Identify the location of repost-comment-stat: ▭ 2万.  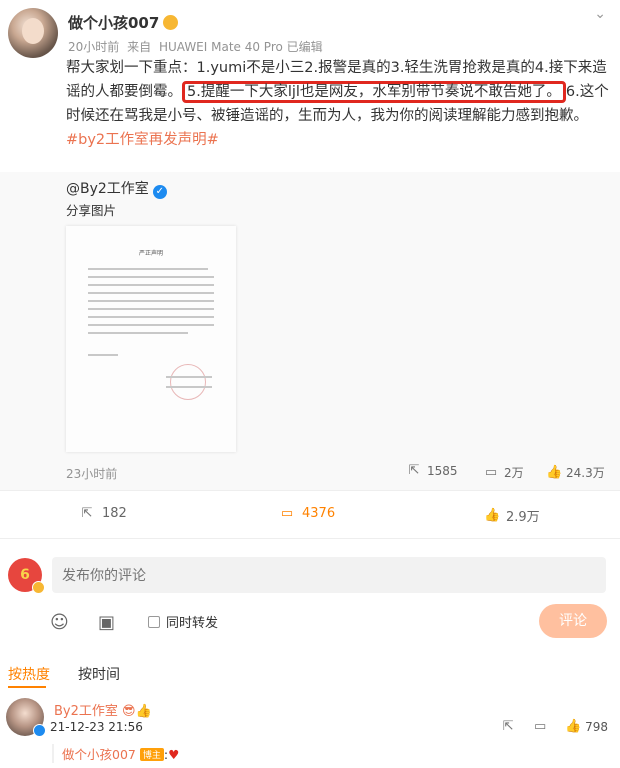
(504, 472).